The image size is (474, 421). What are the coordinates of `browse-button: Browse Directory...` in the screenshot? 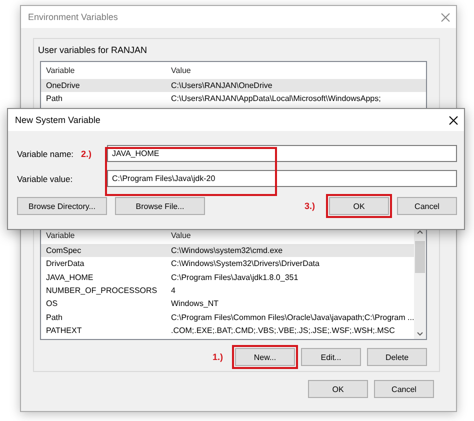 It's located at (62, 206).